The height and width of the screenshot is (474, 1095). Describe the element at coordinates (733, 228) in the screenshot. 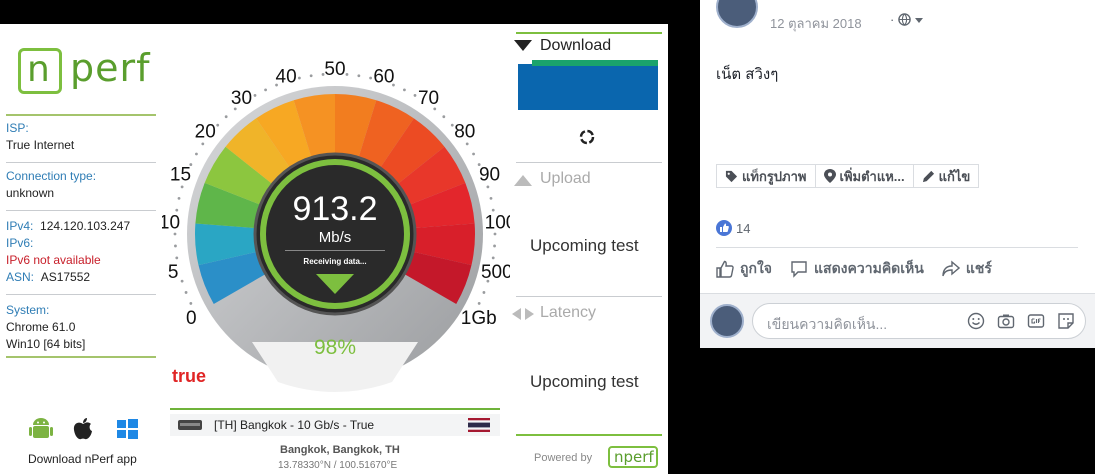

I see `reaction-summary: 14` at that location.